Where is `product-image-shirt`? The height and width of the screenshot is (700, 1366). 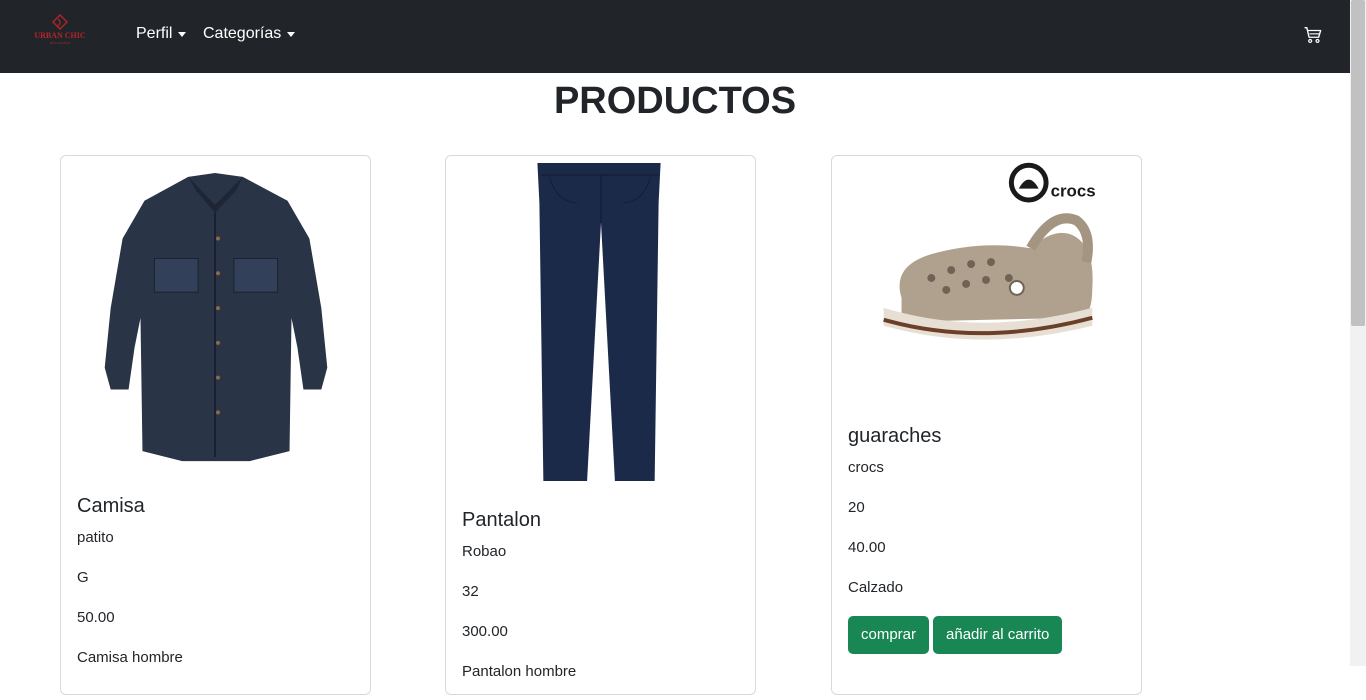 product-image-shirt is located at coordinates (216, 317).